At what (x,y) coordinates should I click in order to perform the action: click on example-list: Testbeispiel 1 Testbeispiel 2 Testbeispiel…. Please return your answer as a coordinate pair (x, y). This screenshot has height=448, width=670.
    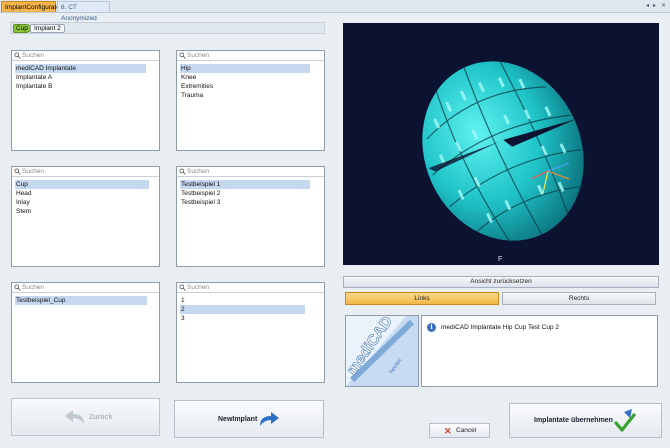
    Looking at the image, I should click on (245, 193).